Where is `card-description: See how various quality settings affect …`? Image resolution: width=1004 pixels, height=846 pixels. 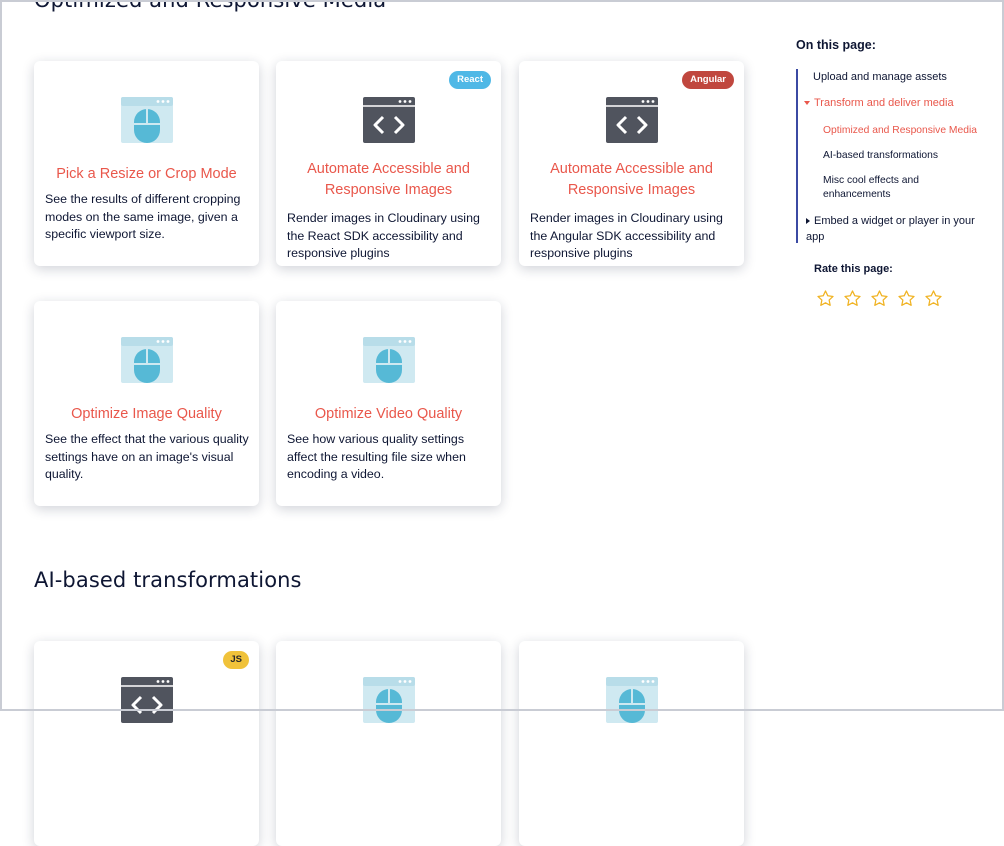
card-description: See how various quality settings affect … is located at coordinates (376, 456).